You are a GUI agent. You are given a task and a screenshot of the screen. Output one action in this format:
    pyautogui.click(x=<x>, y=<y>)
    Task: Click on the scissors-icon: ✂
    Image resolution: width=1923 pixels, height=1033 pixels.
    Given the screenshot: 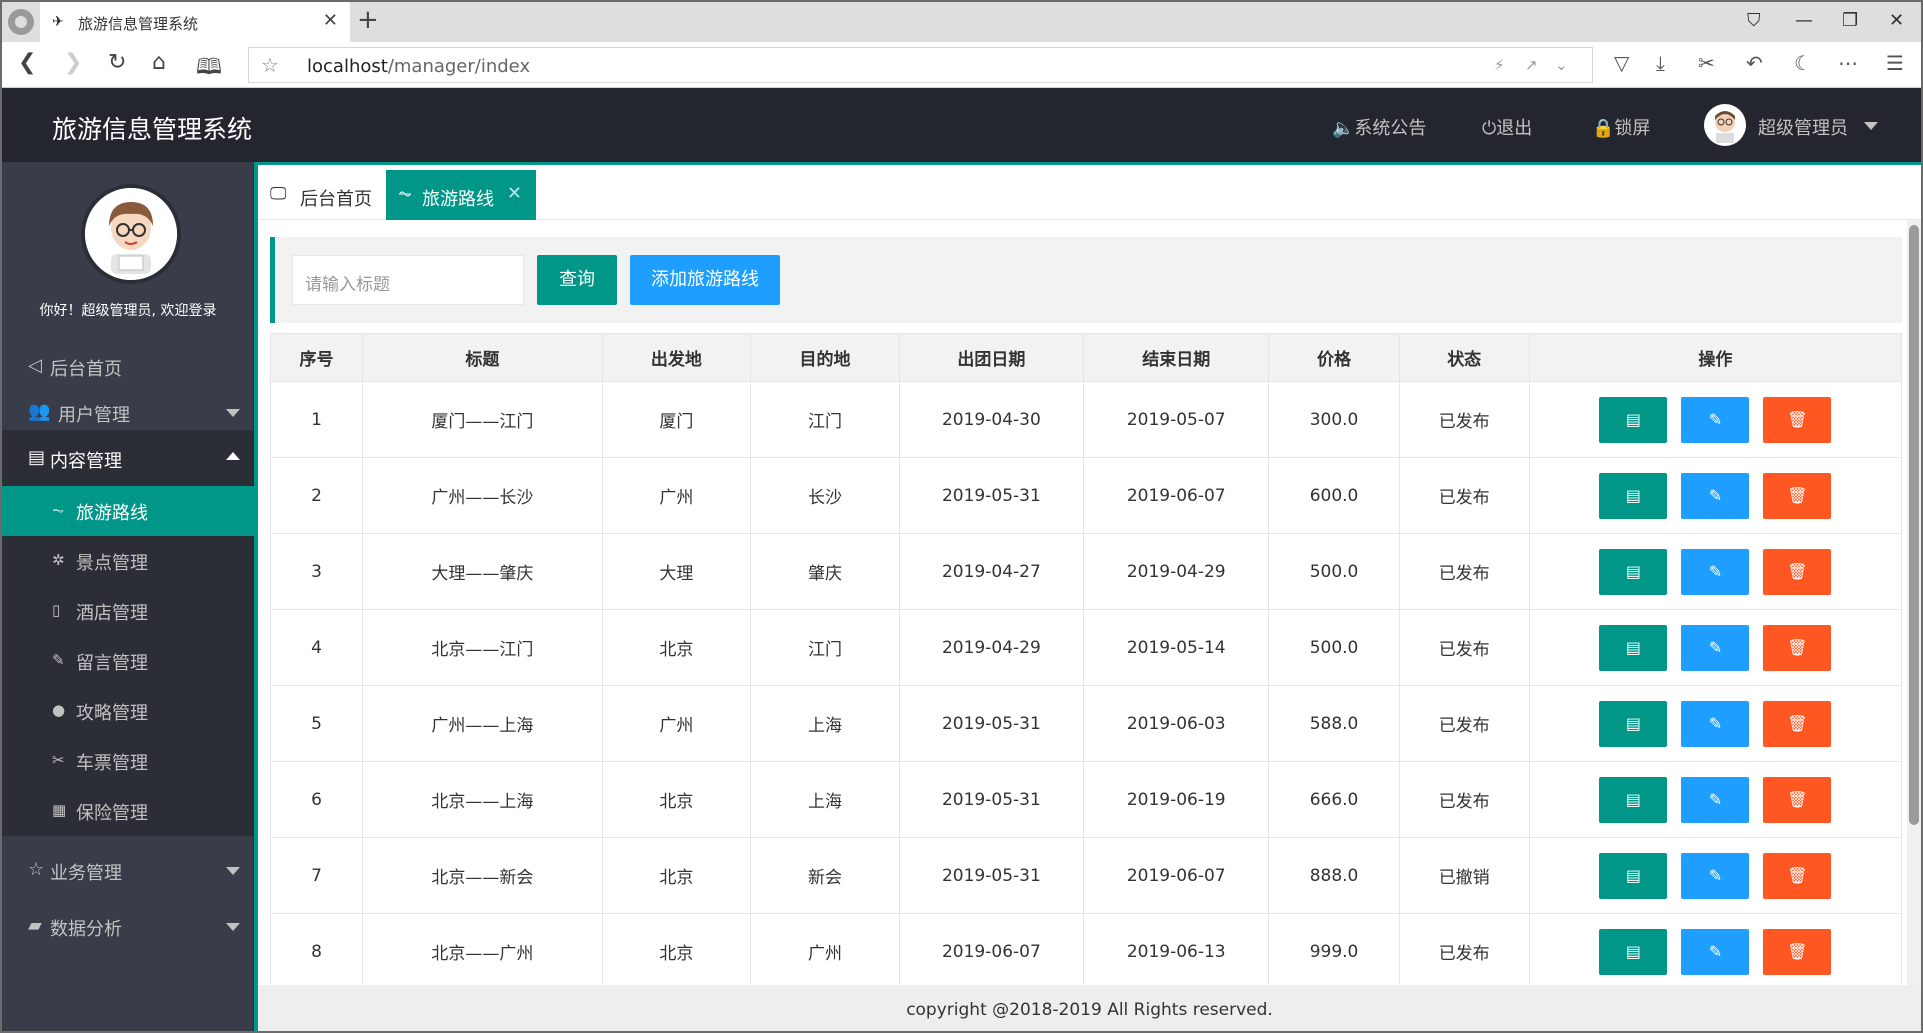 What is the action you would take?
    pyautogui.click(x=1706, y=63)
    